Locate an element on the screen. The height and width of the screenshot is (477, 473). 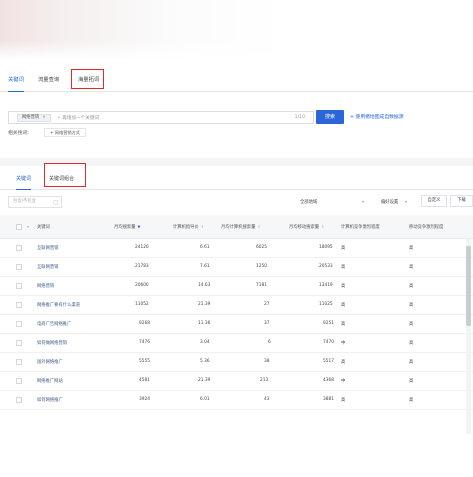
custom-button: 自定义 is located at coordinates (434, 201).